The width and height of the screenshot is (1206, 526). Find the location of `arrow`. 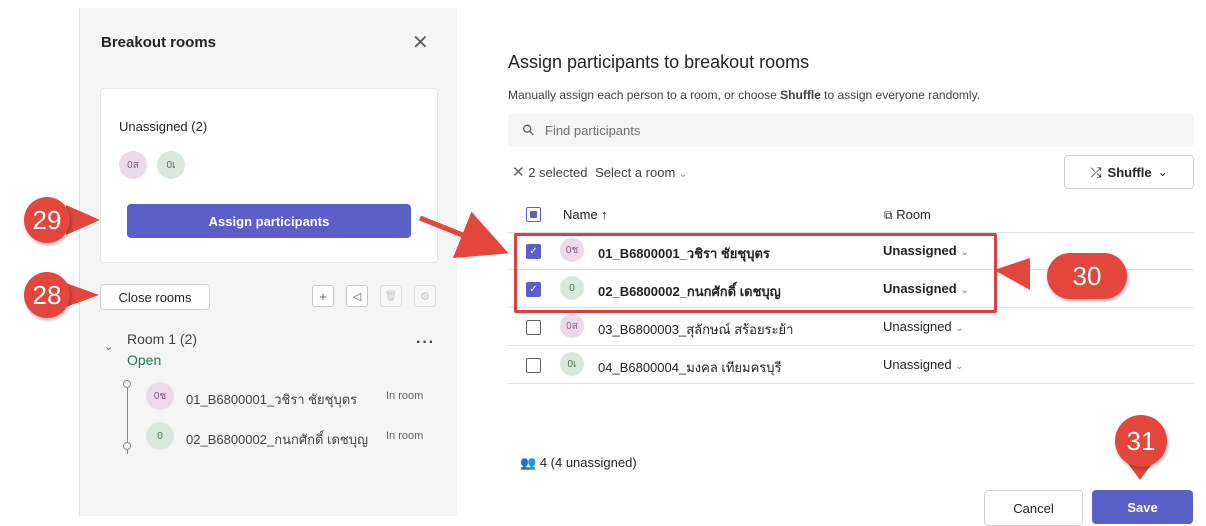

arrow is located at coordinates (464, 235).